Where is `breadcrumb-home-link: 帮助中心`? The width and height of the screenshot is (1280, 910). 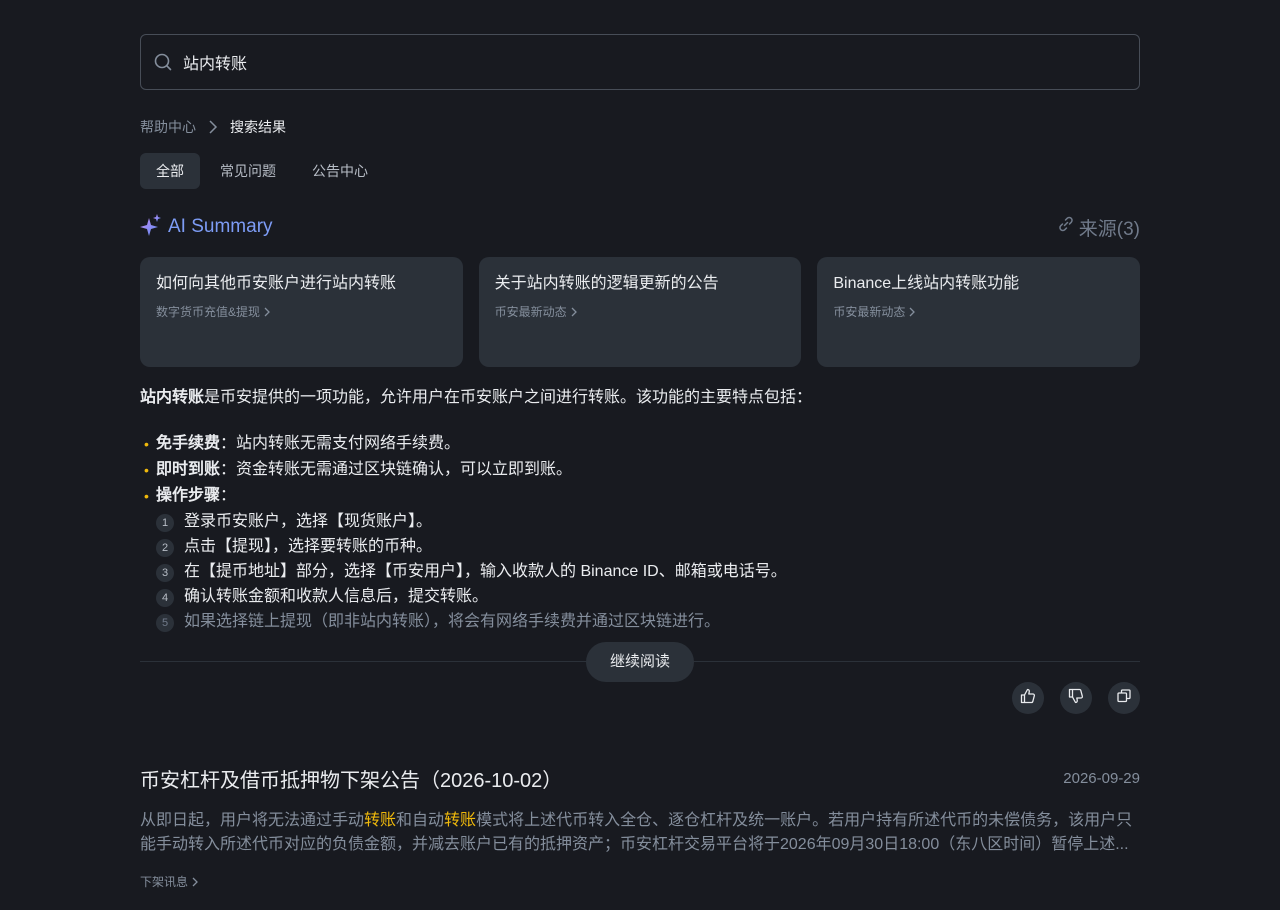
breadcrumb-home-link: 帮助中心 is located at coordinates (168, 127).